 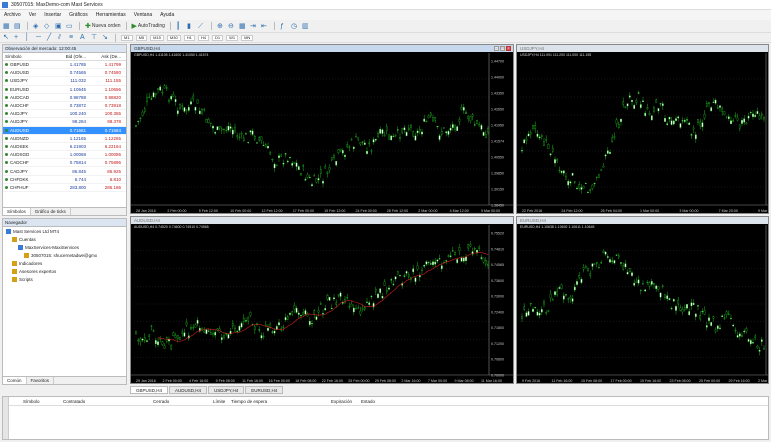 What do you see at coordinates (108, 401) in the screenshot?
I see `column-contracted: Contratado` at bounding box center [108, 401].